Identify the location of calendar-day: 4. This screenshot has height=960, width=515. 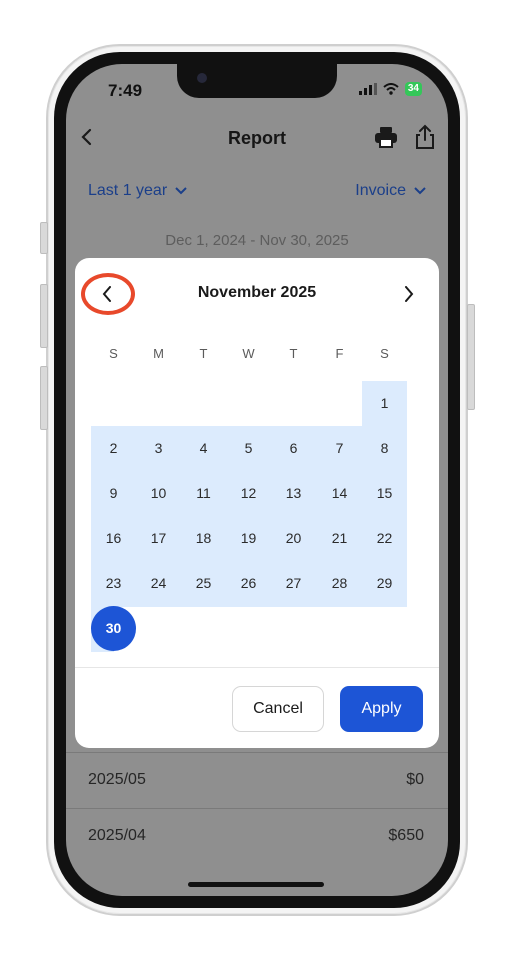
(203, 448).